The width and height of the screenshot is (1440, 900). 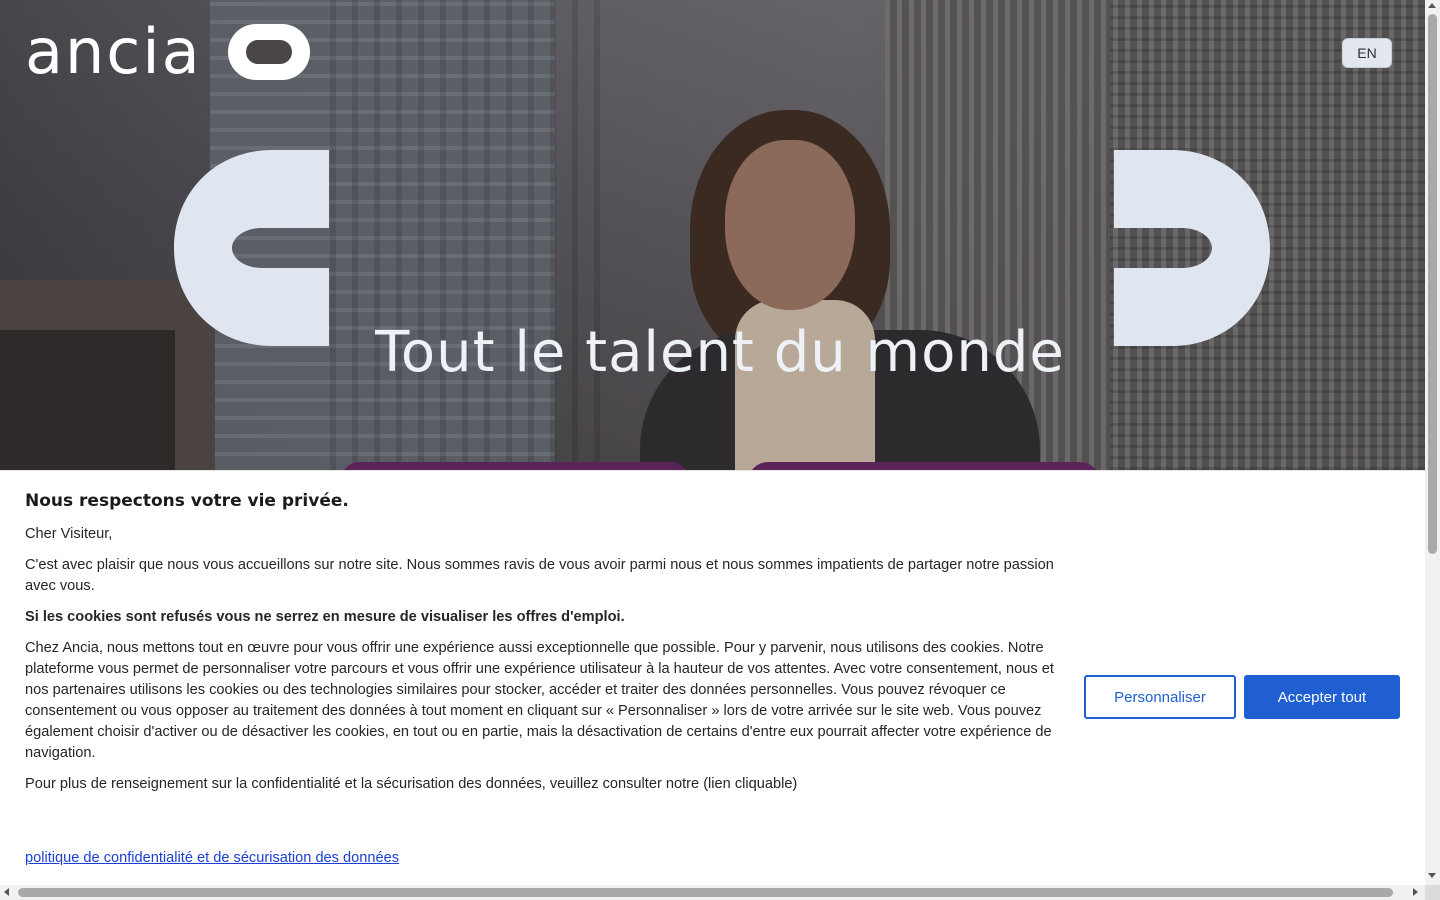 What do you see at coordinates (1432, 284) in the screenshot?
I see `vertical-scrollbar-thumb` at bounding box center [1432, 284].